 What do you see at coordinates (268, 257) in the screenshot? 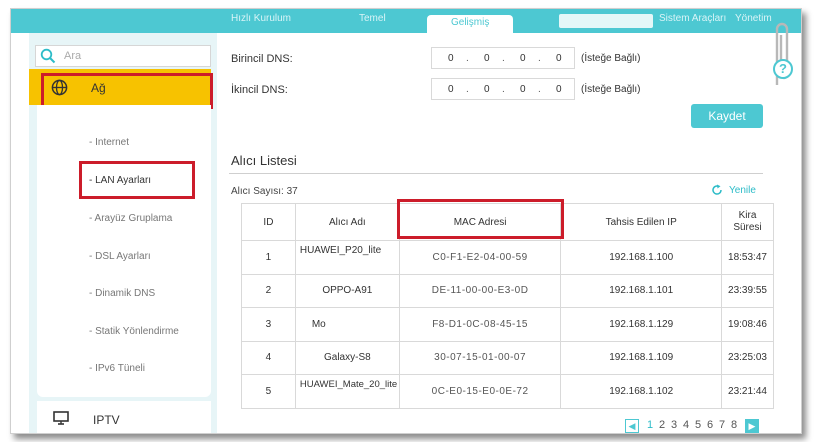
I see `cell-id: 1` at bounding box center [268, 257].